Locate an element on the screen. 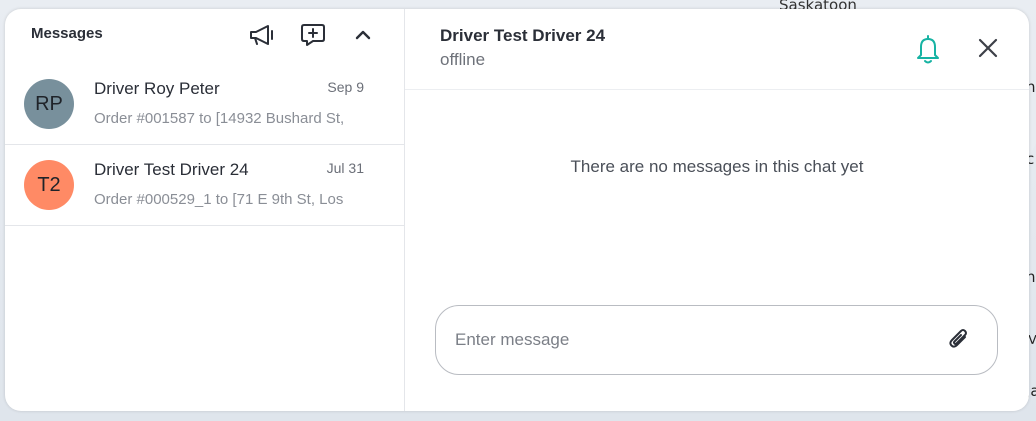 The image size is (1036, 421). conversation-name: Driver Test Driver 24 is located at coordinates (171, 169).